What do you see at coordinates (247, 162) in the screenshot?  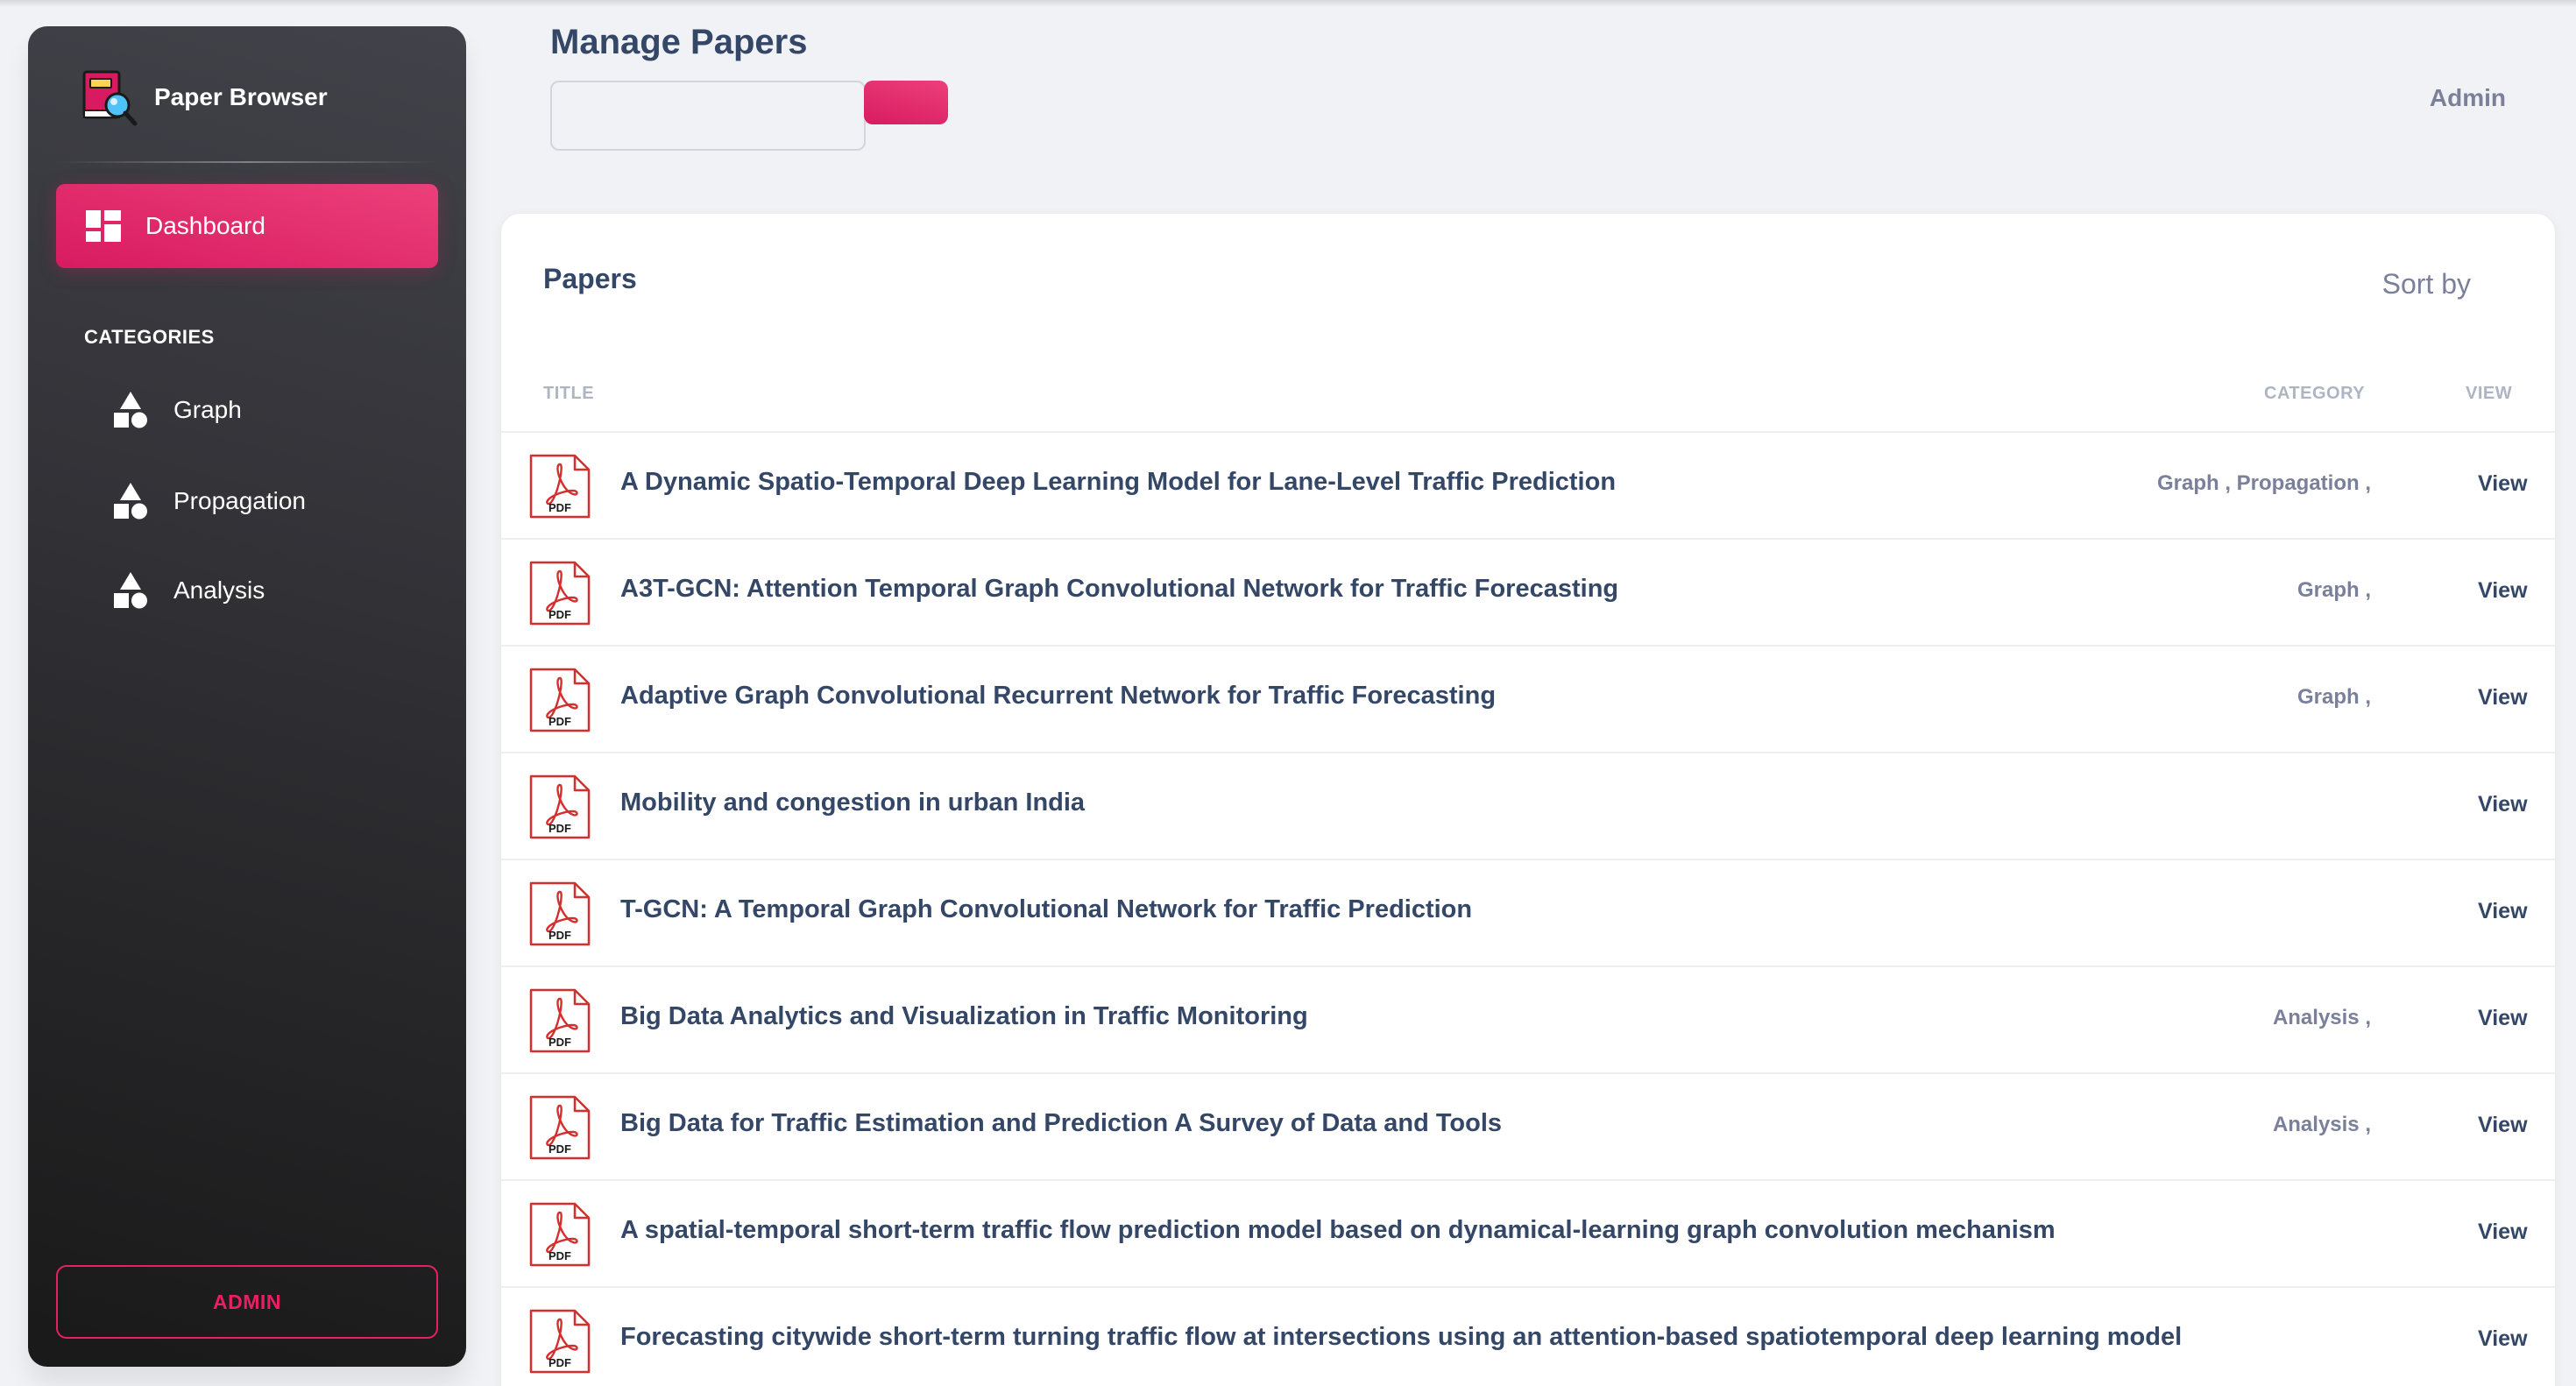 I see `sidebar-divider` at bounding box center [247, 162].